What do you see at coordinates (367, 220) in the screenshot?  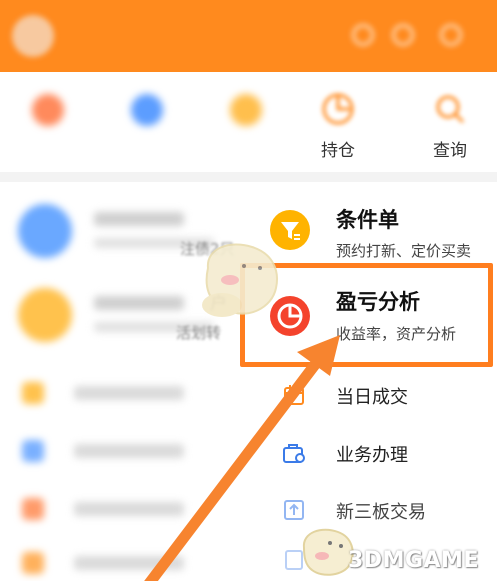 I see `menu-item-title: 条件单` at bounding box center [367, 220].